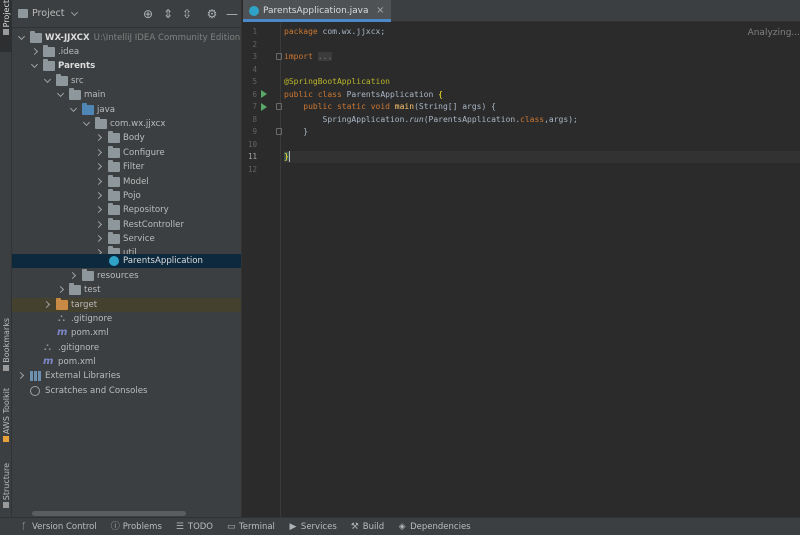 The image size is (800, 535). Describe the element at coordinates (126, 376) in the screenshot. I see `tree-item-external-libraries: External Libraries` at that location.